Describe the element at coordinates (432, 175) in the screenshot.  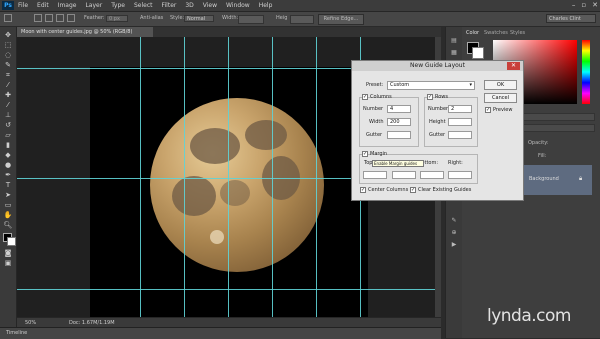
I see `margin-bottom-input` at that location.